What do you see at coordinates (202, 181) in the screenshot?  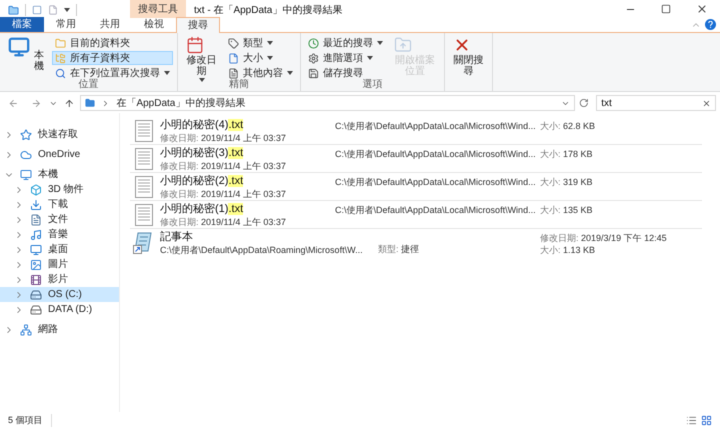 I see `file-name: 小明的秘密(2).txt` at bounding box center [202, 181].